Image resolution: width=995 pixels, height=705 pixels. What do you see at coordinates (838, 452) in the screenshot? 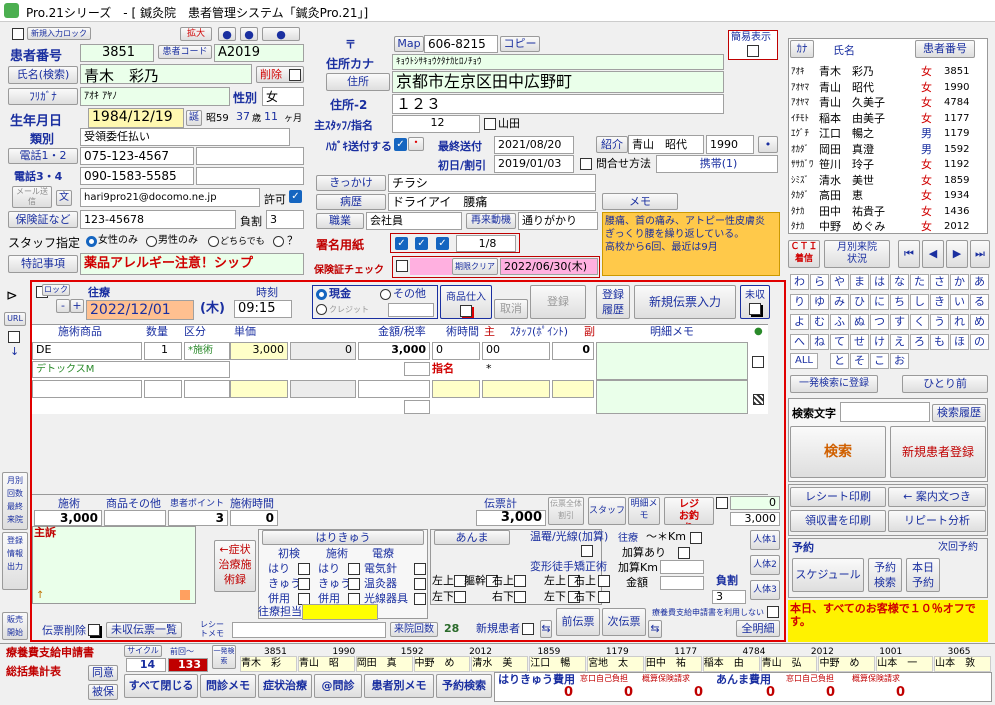
I see `search-button: 検索` at bounding box center [838, 452].